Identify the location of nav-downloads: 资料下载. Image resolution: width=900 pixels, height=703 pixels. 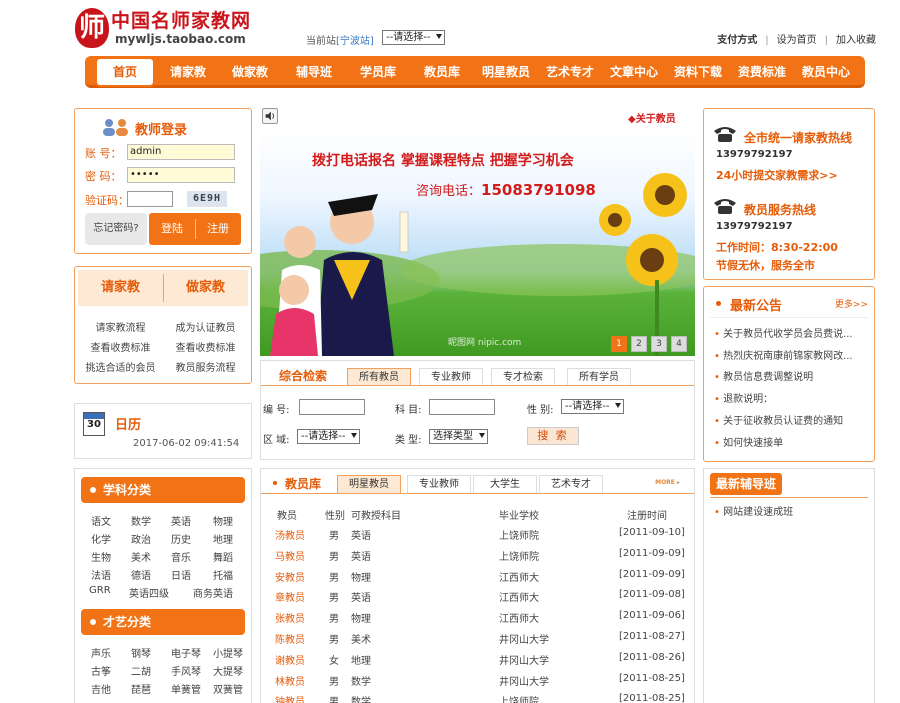
(698, 72).